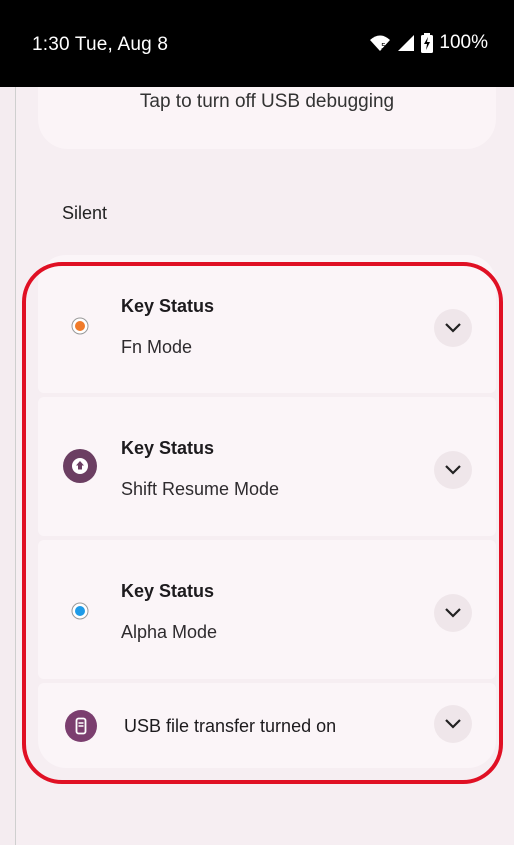 Image resolution: width=514 pixels, height=845 pixels. I want to click on notification-usb-file-transfer: USB file transfer turned on, so click(267, 725).